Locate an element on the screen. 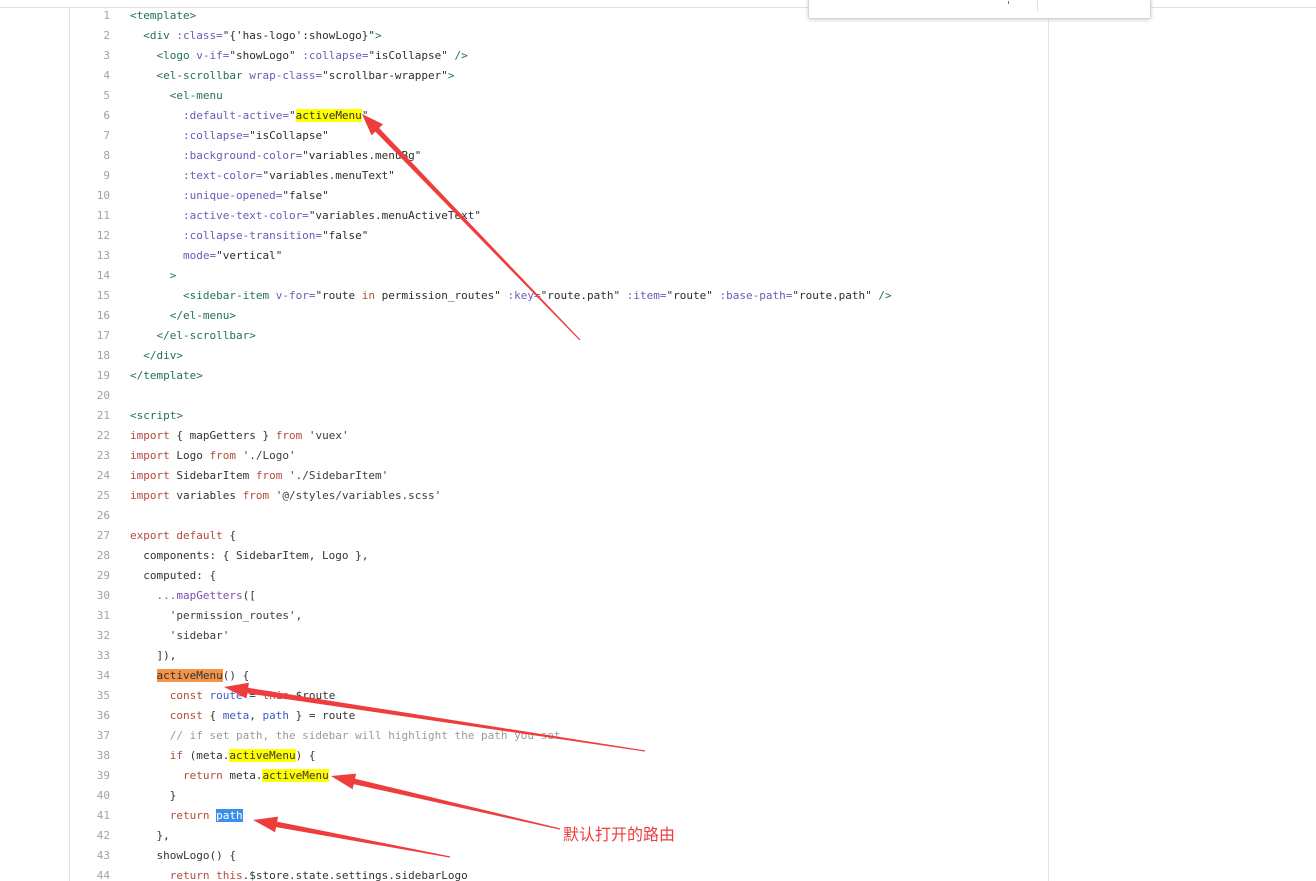 This screenshot has width=1316, height=881. line-number: 34 is located at coordinates (103, 675).